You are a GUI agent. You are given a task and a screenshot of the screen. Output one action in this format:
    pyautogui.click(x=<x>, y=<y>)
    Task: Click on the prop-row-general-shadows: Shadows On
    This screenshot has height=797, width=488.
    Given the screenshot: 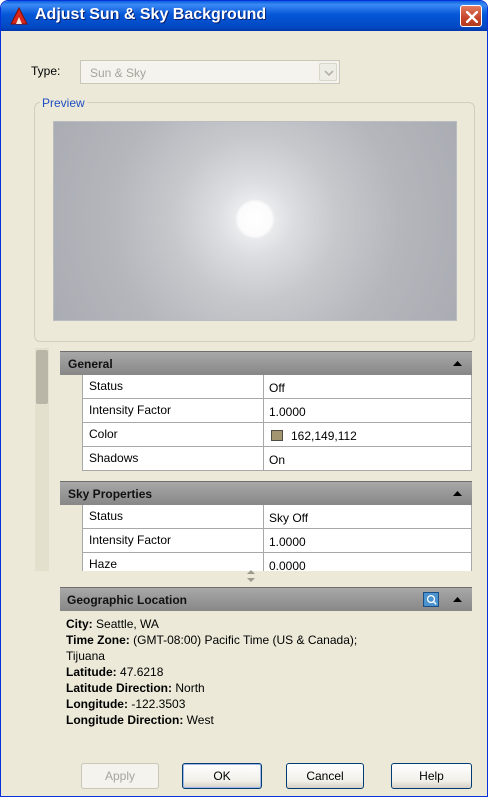 What is the action you would take?
    pyautogui.click(x=266, y=459)
    